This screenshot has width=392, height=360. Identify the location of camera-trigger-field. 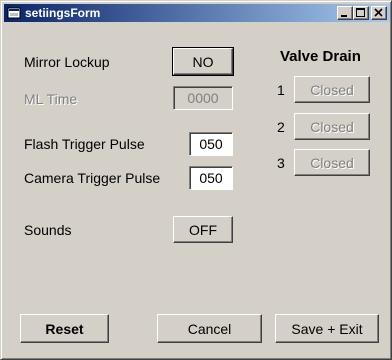
(211, 178).